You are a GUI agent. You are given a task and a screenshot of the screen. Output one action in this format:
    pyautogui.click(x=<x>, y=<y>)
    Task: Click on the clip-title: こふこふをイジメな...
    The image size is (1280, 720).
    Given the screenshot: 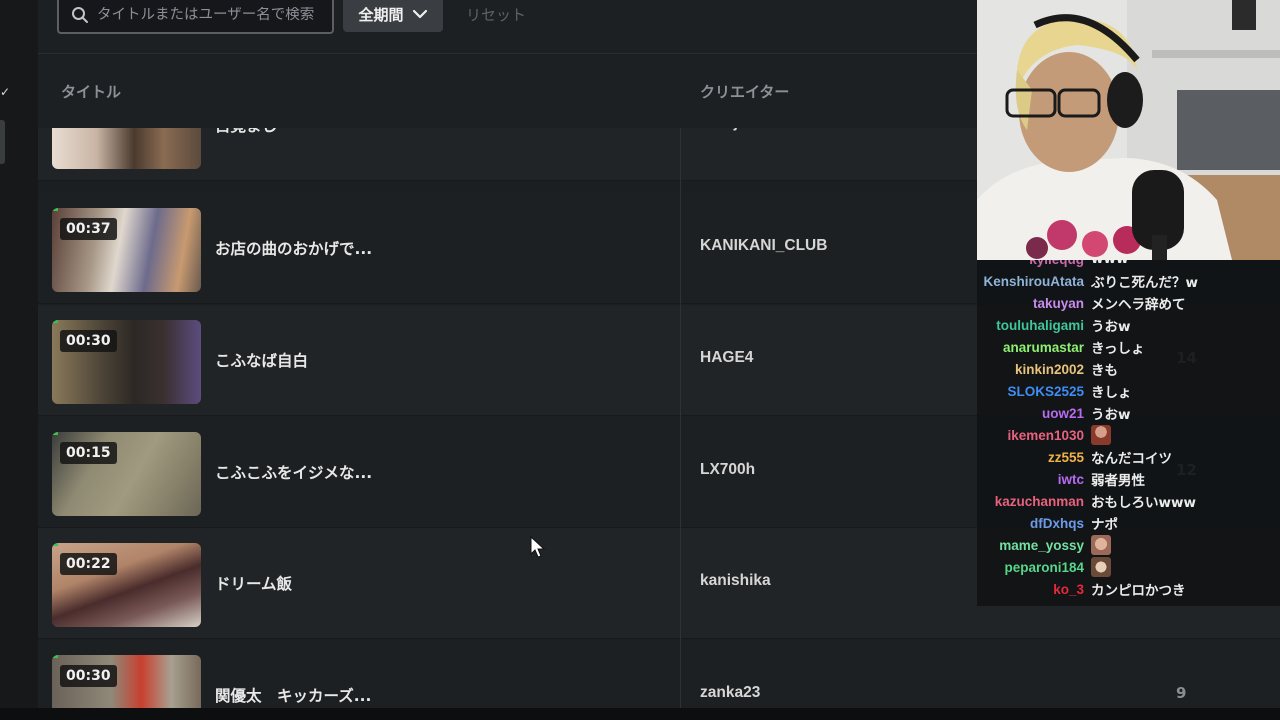 What is the action you would take?
    pyautogui.click(x=293, y=472)
    